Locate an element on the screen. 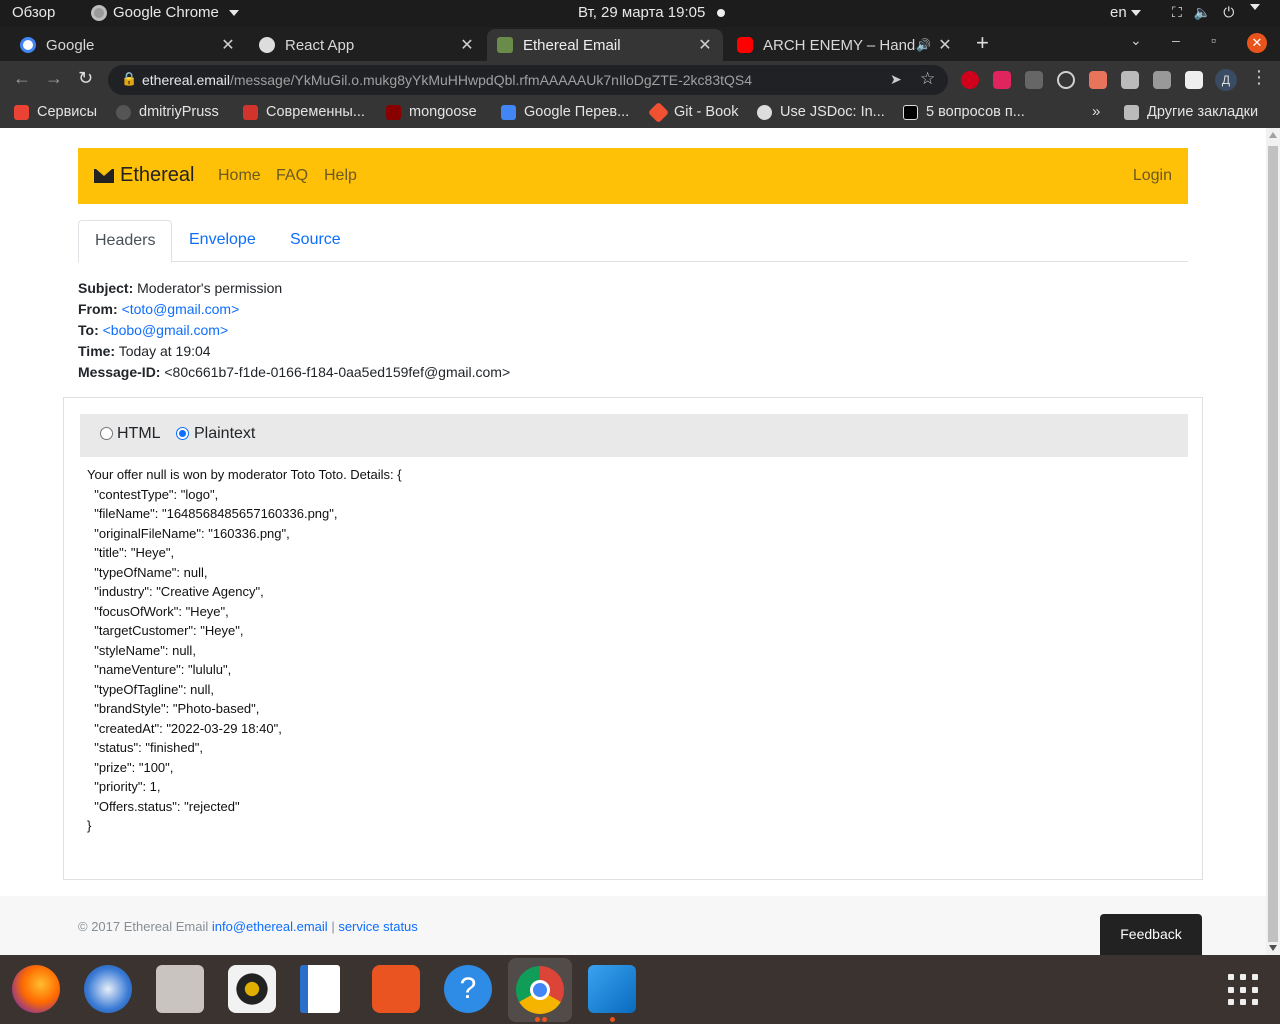 Image resolution: width=1280 pixels, height=1024 pixels. tab-google: Google ✕ is located at coordinates (128, 45).